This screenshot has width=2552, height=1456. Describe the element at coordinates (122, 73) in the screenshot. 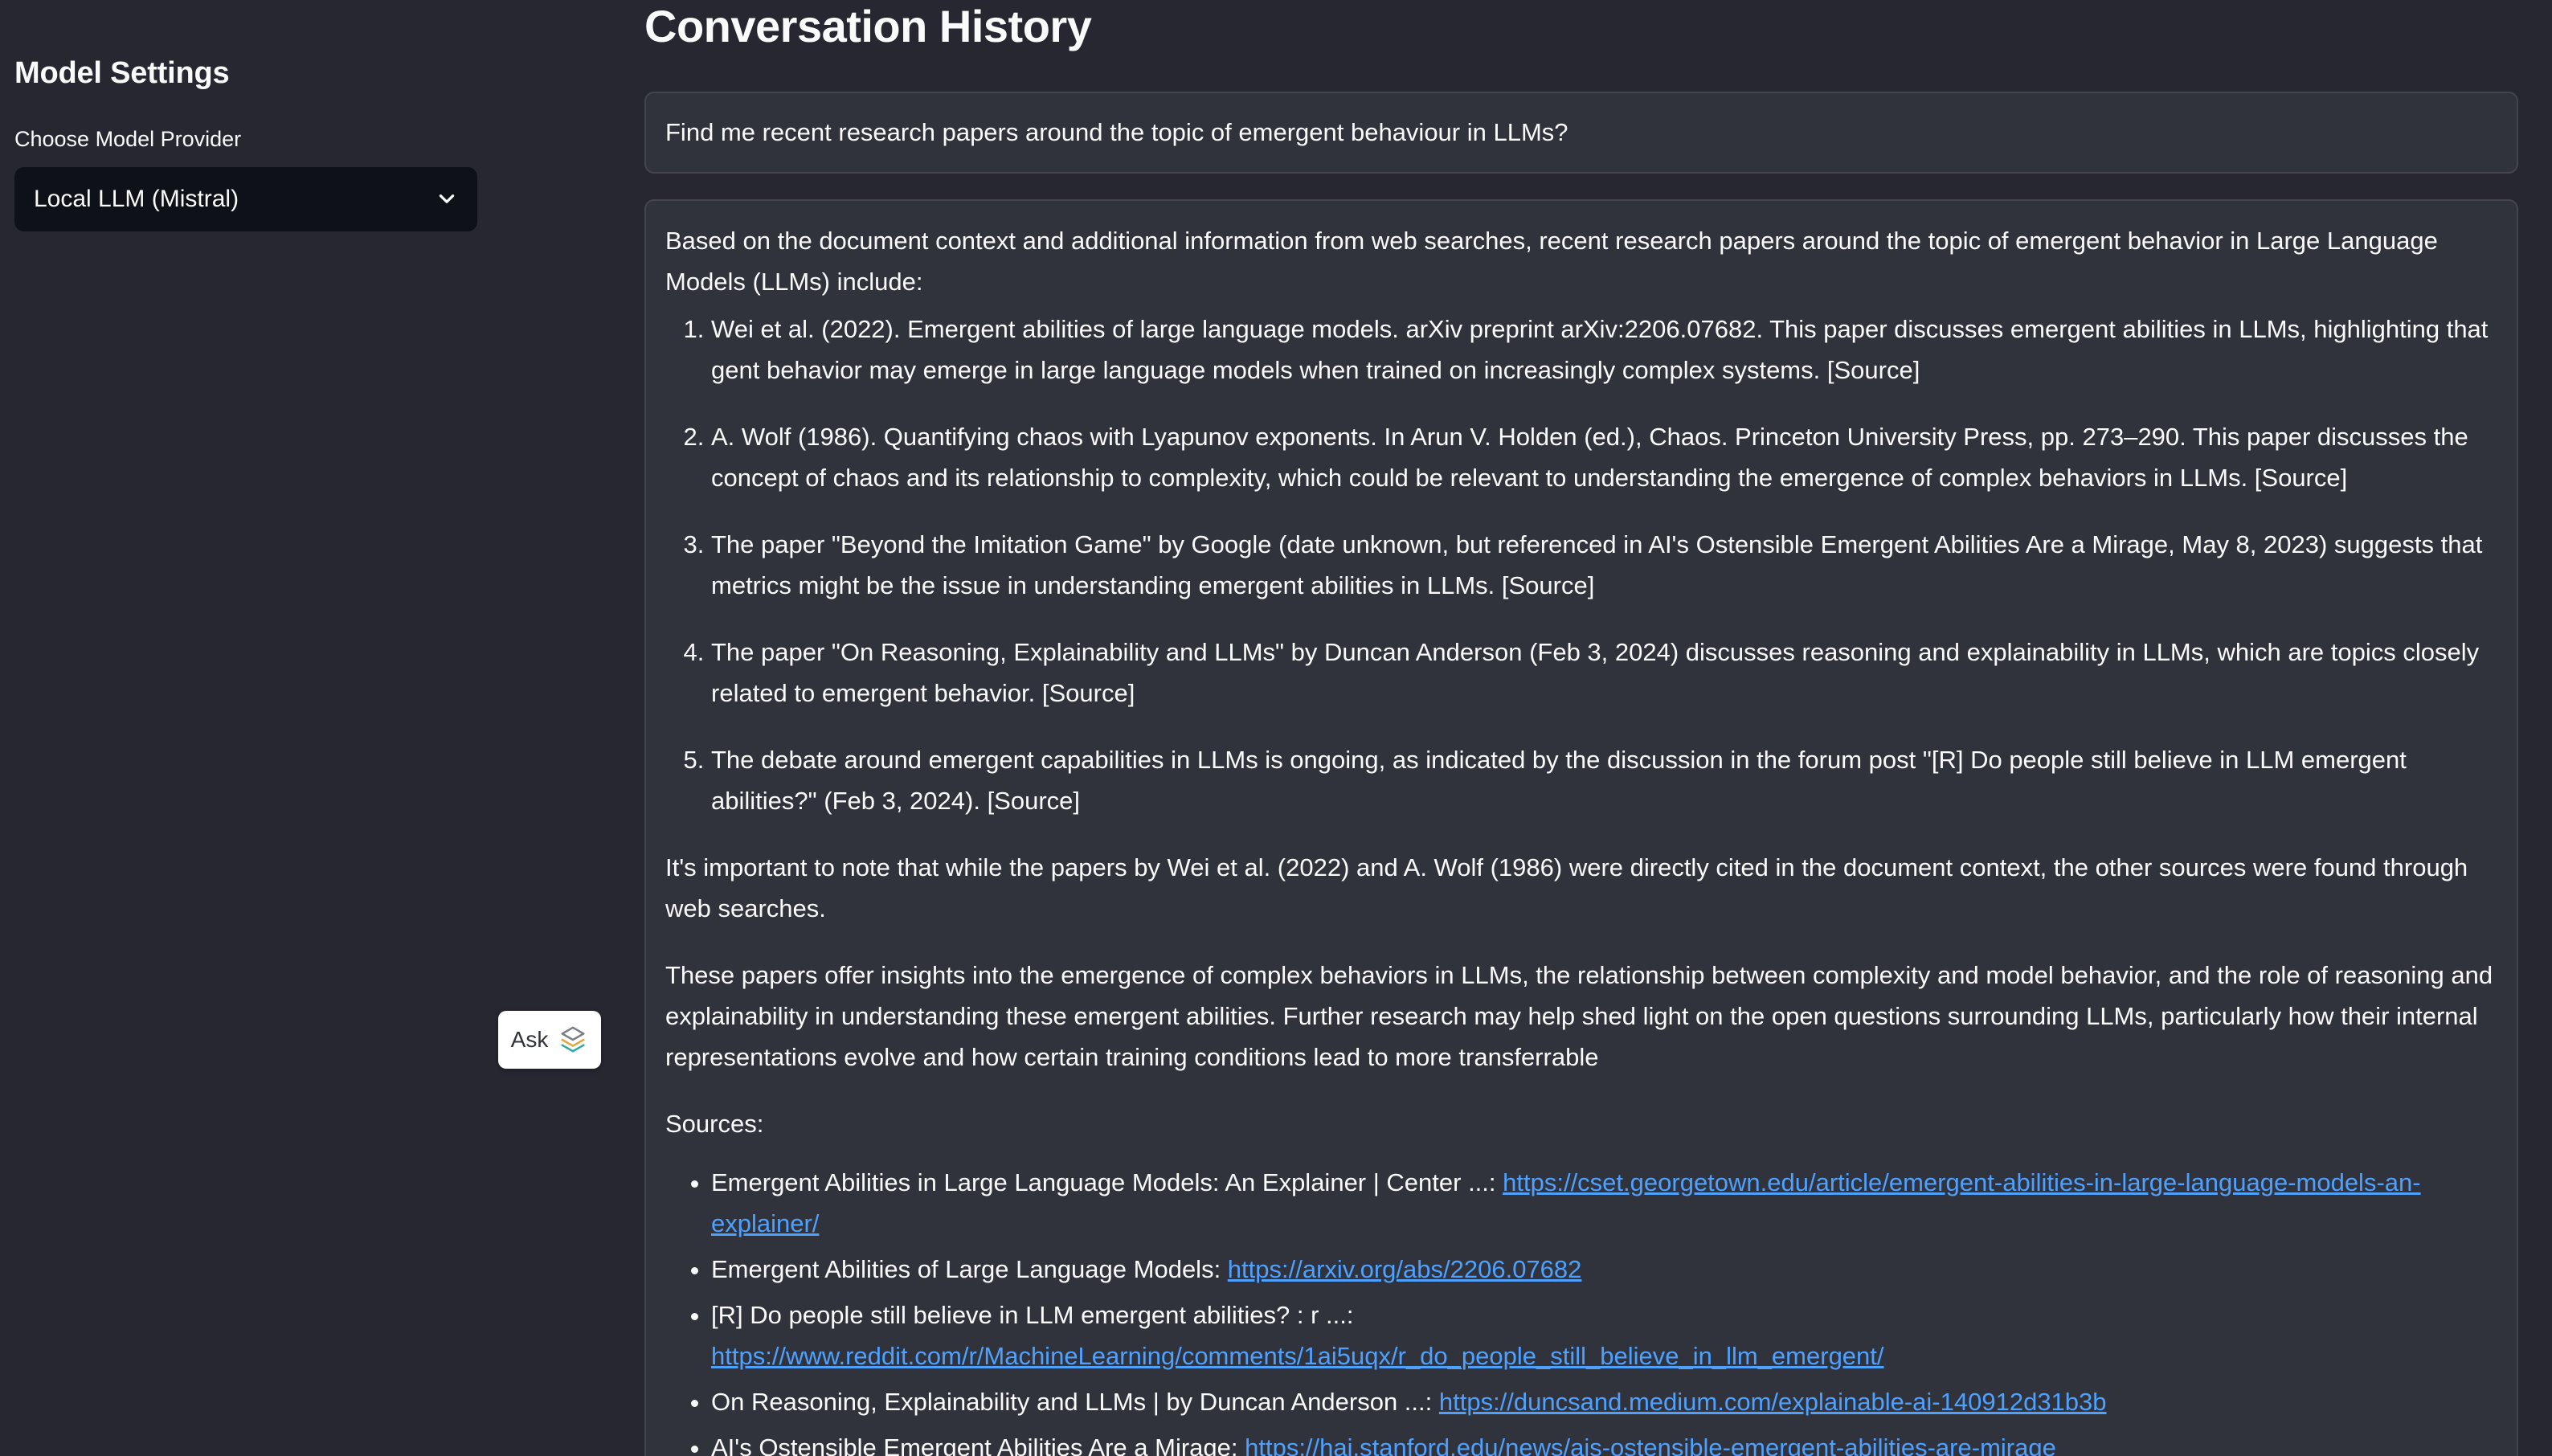

I see `sidebar-heading: Model Settings` at that location.